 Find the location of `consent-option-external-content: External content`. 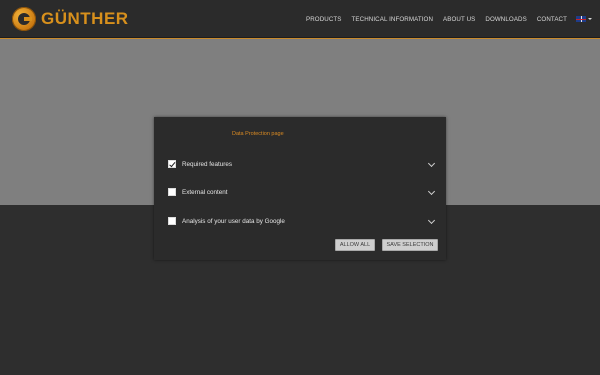

consent-option-external-content: External content is located at coordinates (302, 192).